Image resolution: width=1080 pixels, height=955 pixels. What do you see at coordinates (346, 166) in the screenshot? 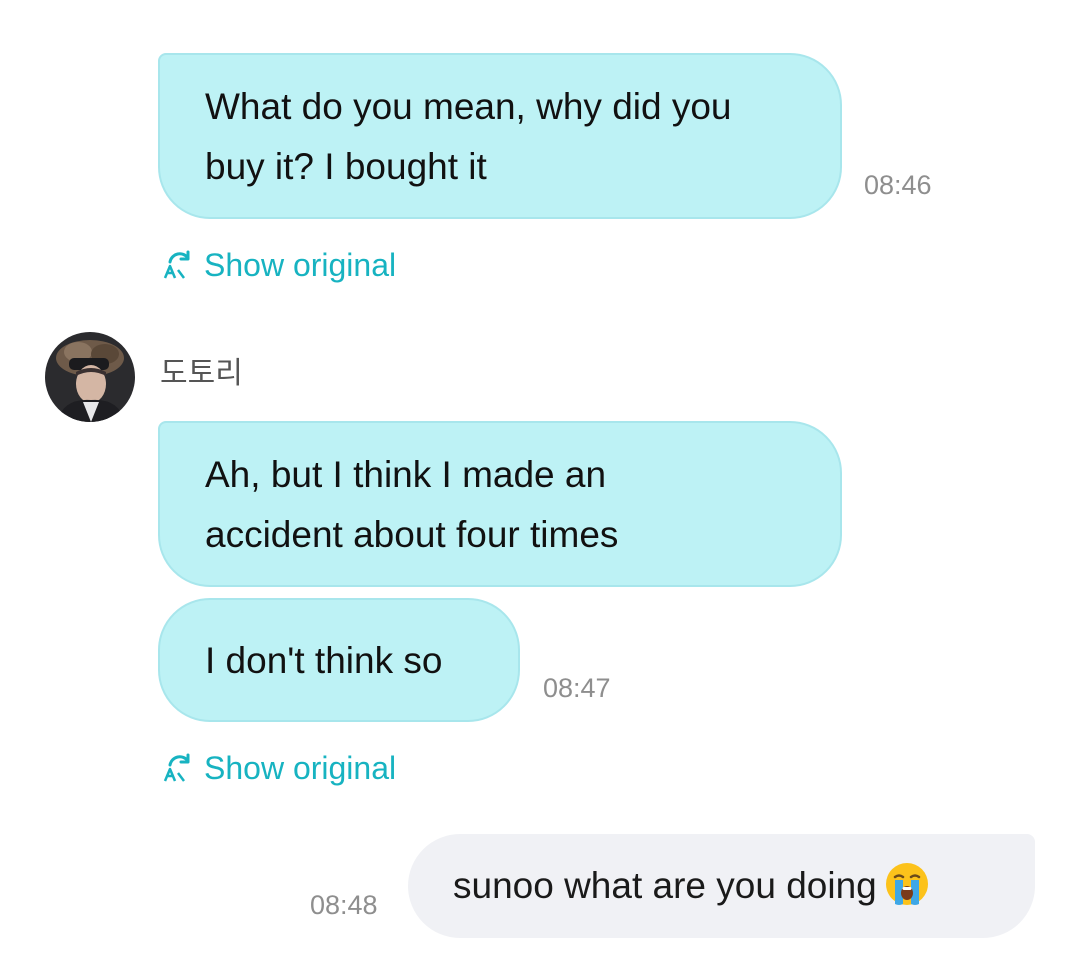
I see `message-text-line: buy it? I bought it` at bounding box center [346, 166].